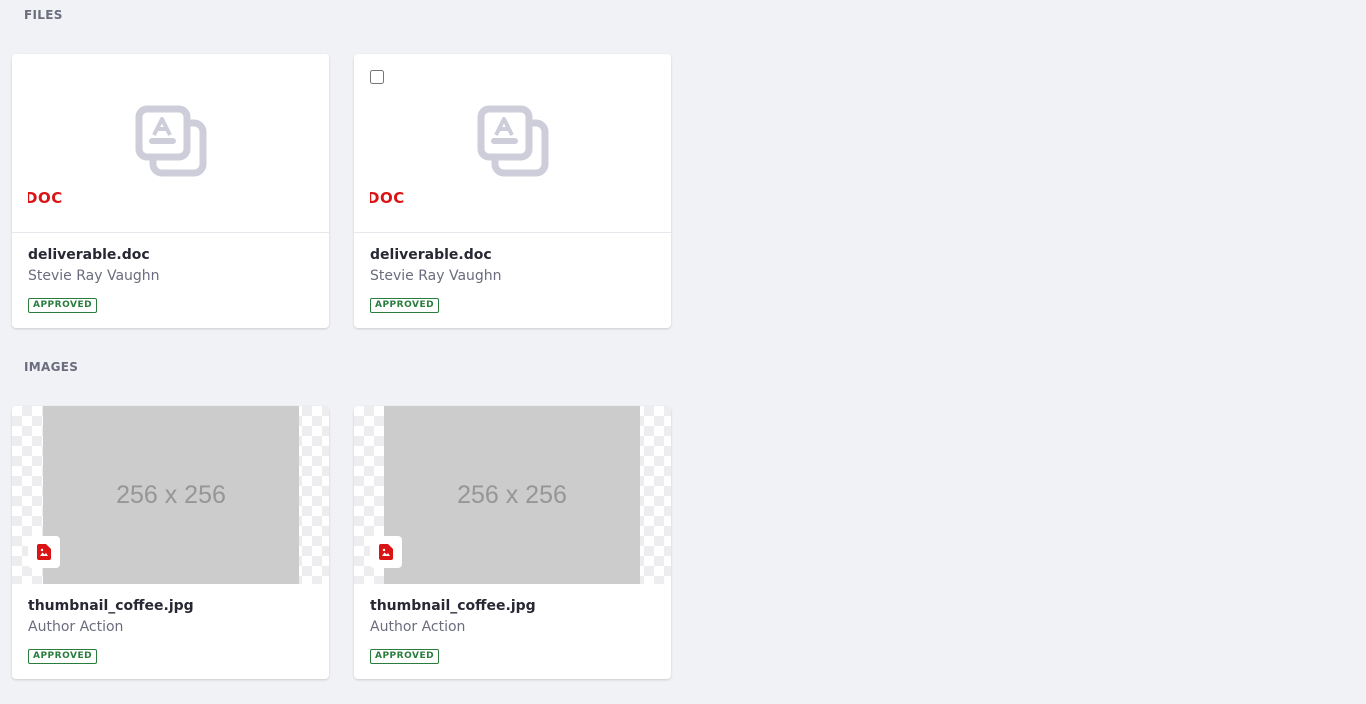  I want to click on section-label-files: FILES, so click(43, 15).